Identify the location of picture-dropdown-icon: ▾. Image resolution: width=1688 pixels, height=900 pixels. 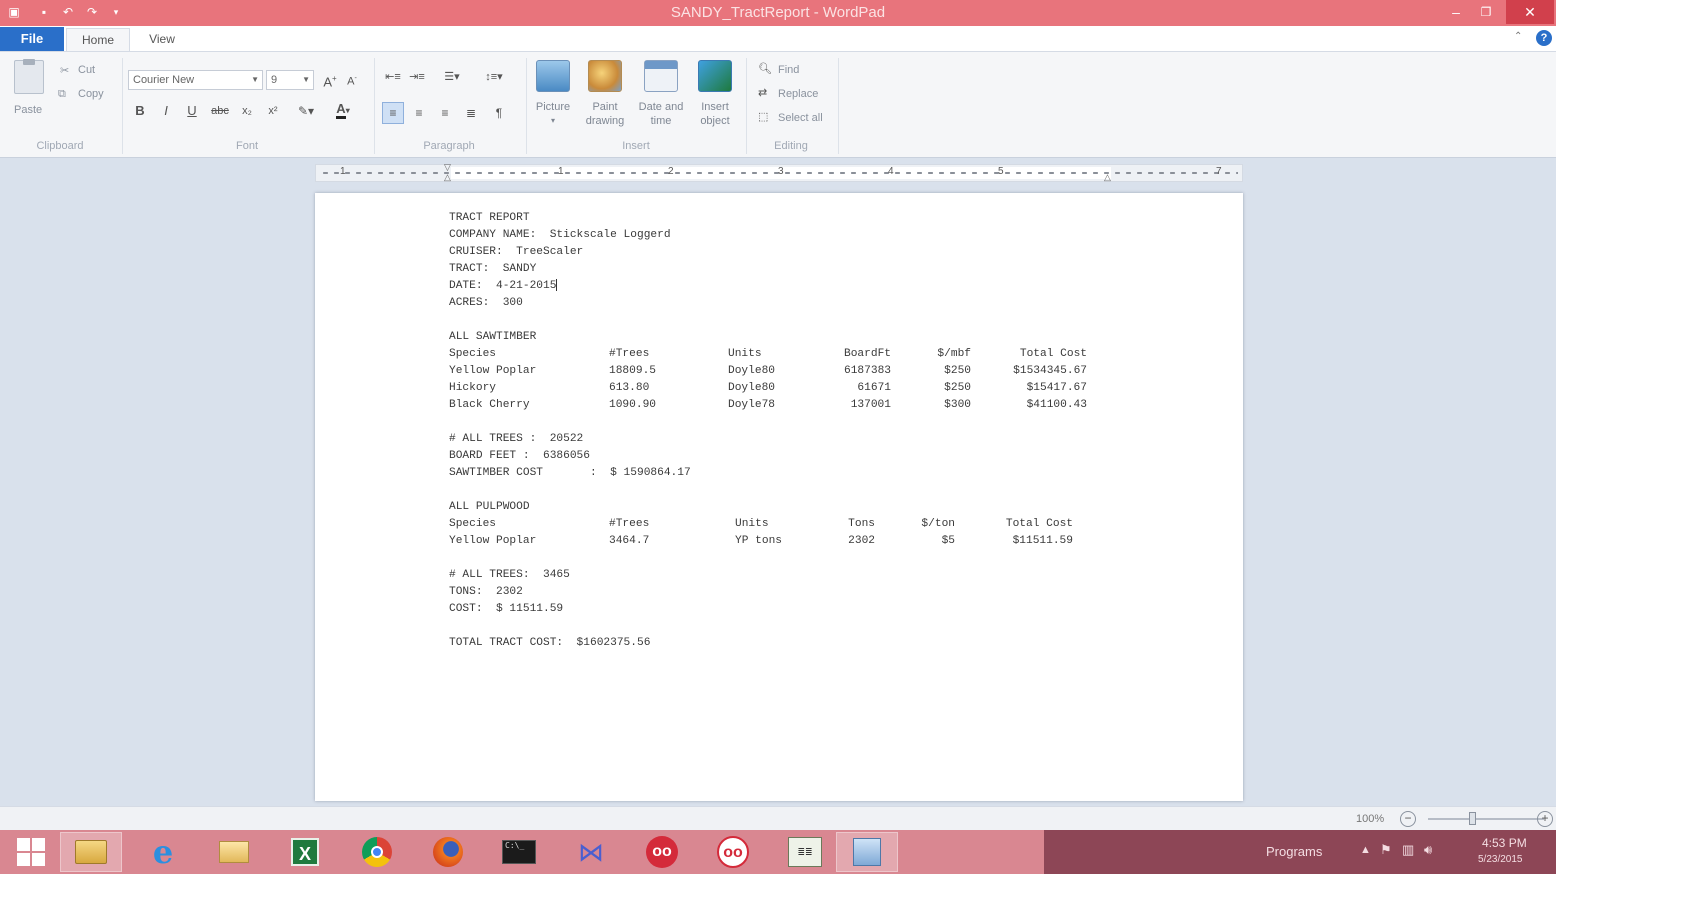
(553, 121).